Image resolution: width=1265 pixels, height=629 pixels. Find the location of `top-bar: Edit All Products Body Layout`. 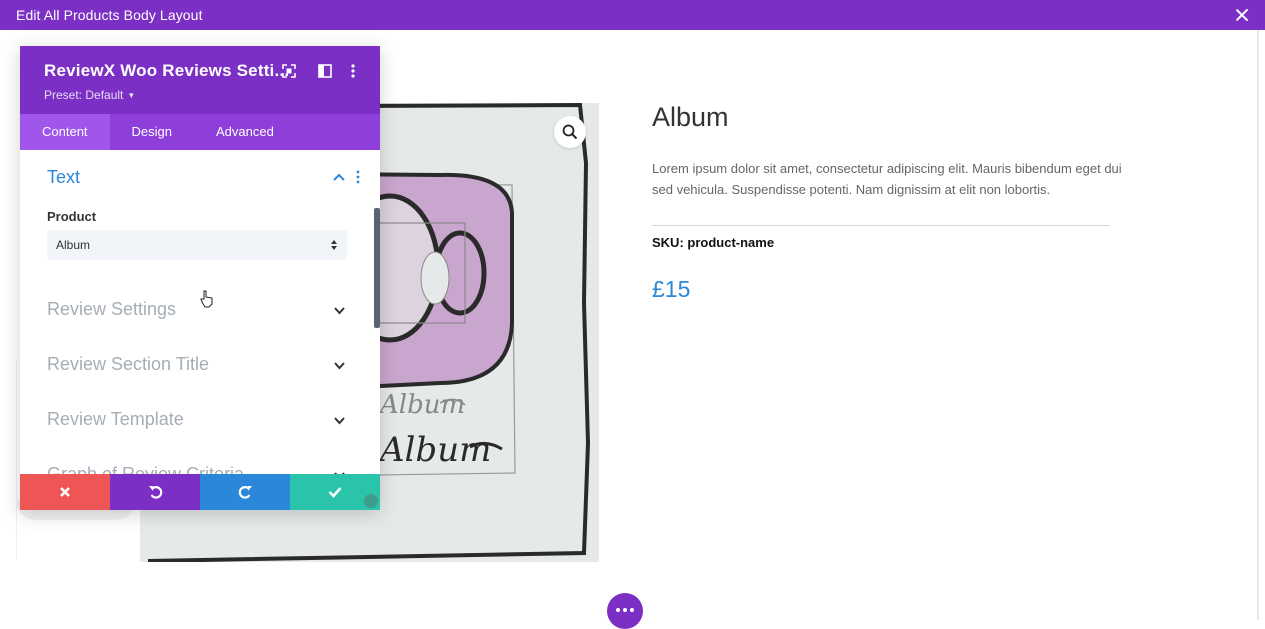

top-bar: Edit All Products Body Layout is located at coordinates (632, 15).